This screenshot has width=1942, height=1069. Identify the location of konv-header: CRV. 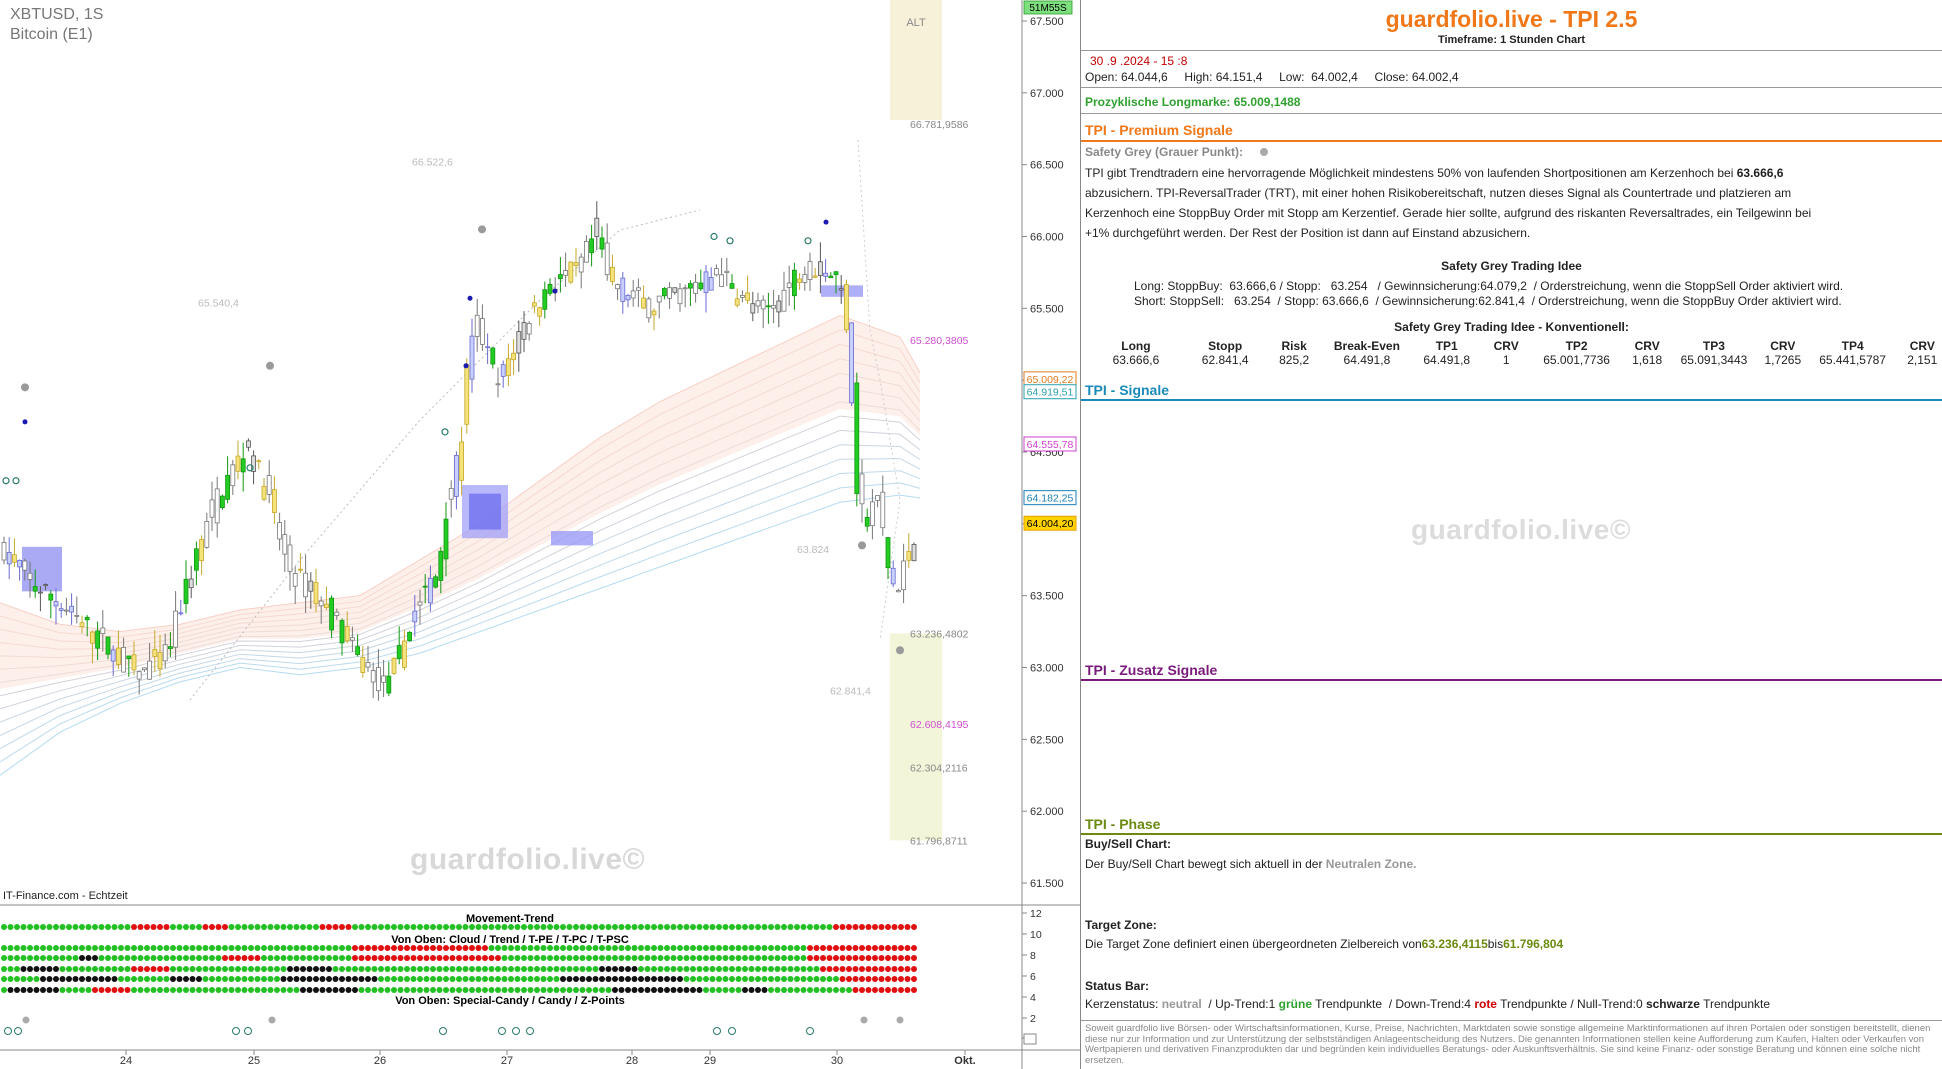
(1783, 346).